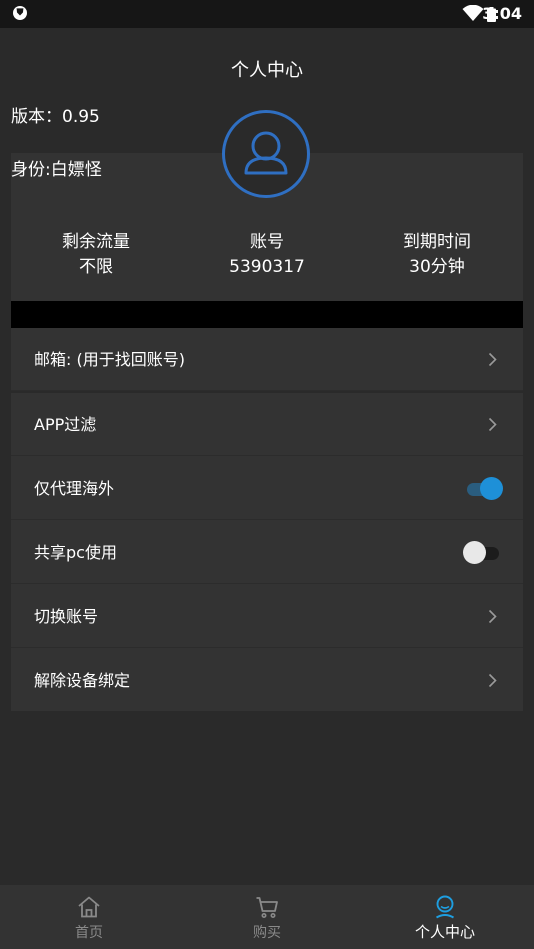 This screenshot has height=949, width=534. I want to click on page-title: 个人中心, so click(267, 70).